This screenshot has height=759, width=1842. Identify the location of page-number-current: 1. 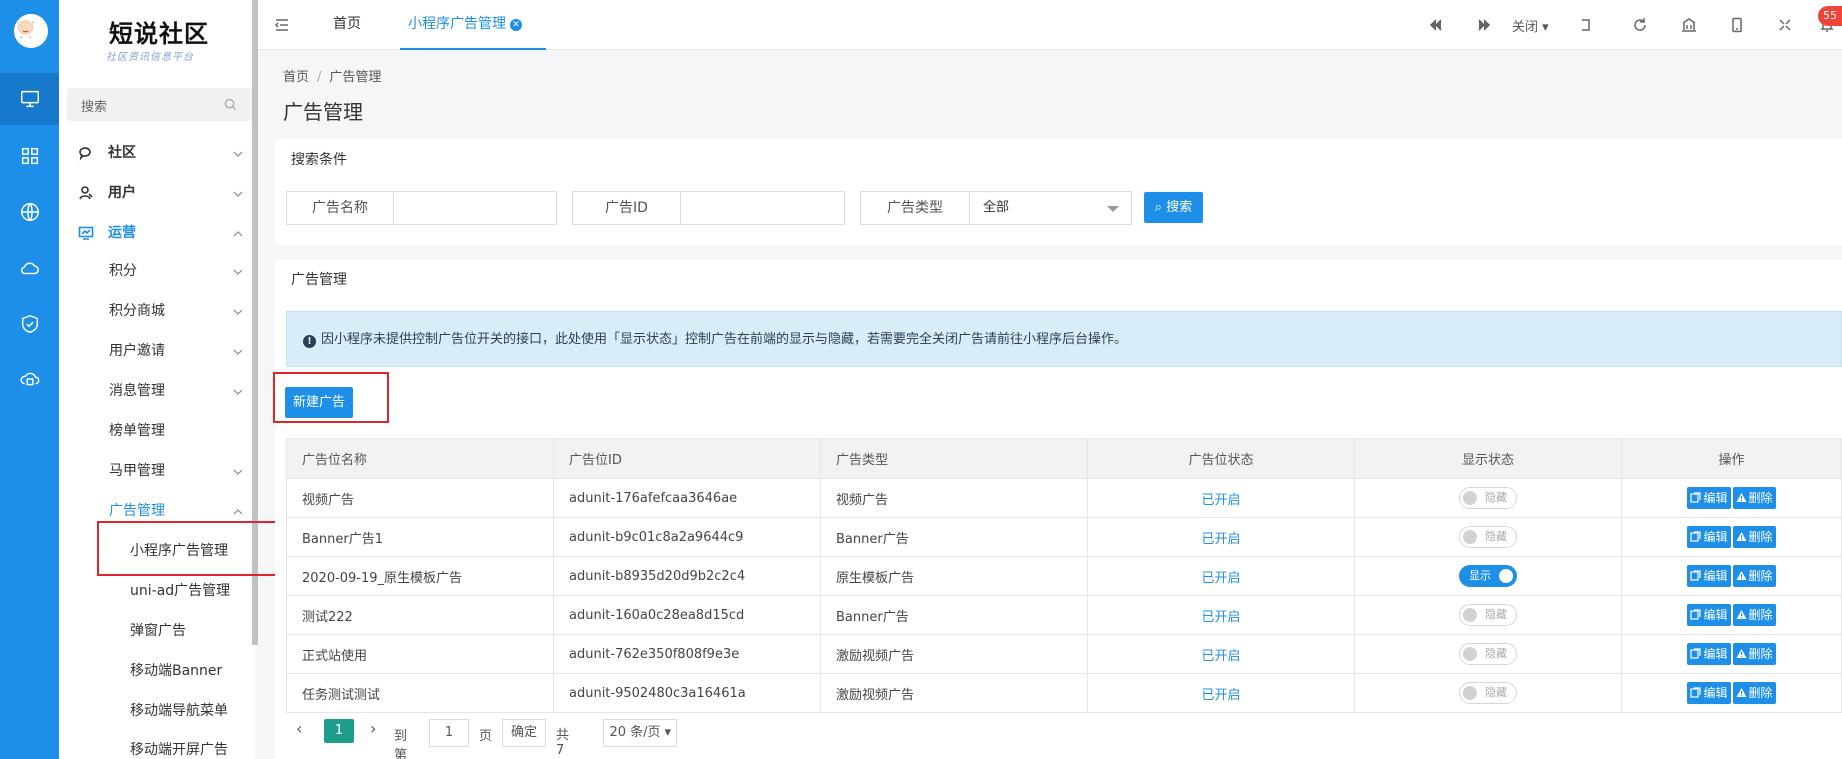
(339, 731).